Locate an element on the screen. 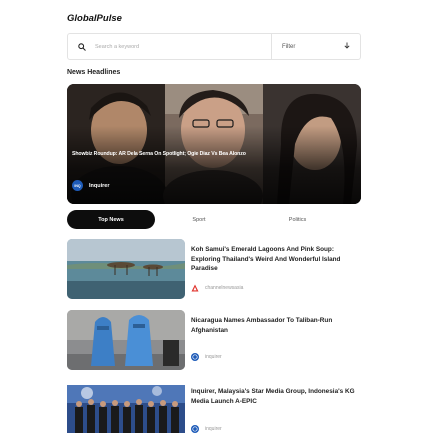 The width and height of the screenshot is (431, 433). filter-dropdown: Filter is located at coordinates (316, 46).